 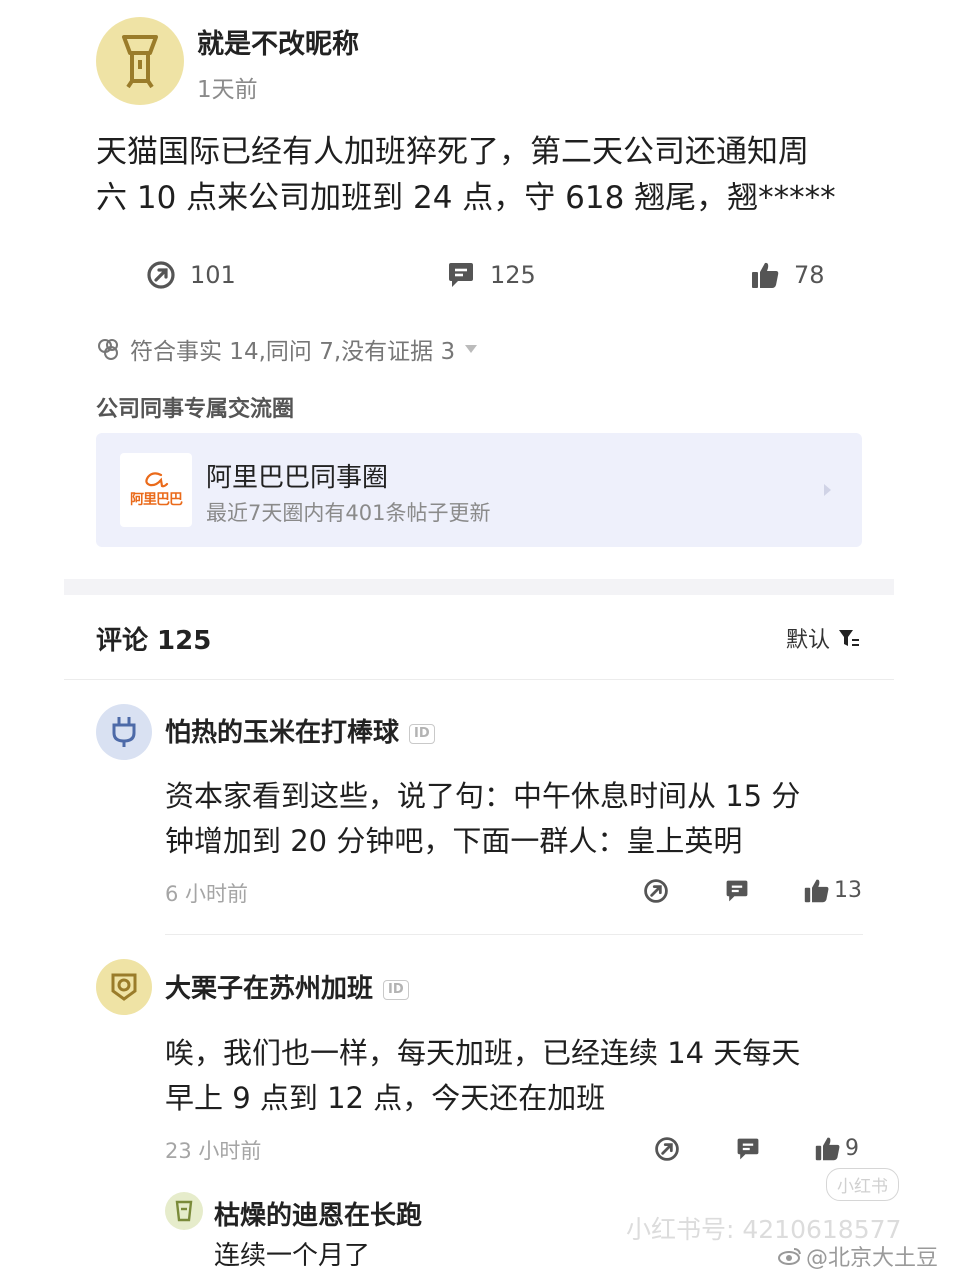 I want to click on share-button: 101, so click(x=191, y=275).